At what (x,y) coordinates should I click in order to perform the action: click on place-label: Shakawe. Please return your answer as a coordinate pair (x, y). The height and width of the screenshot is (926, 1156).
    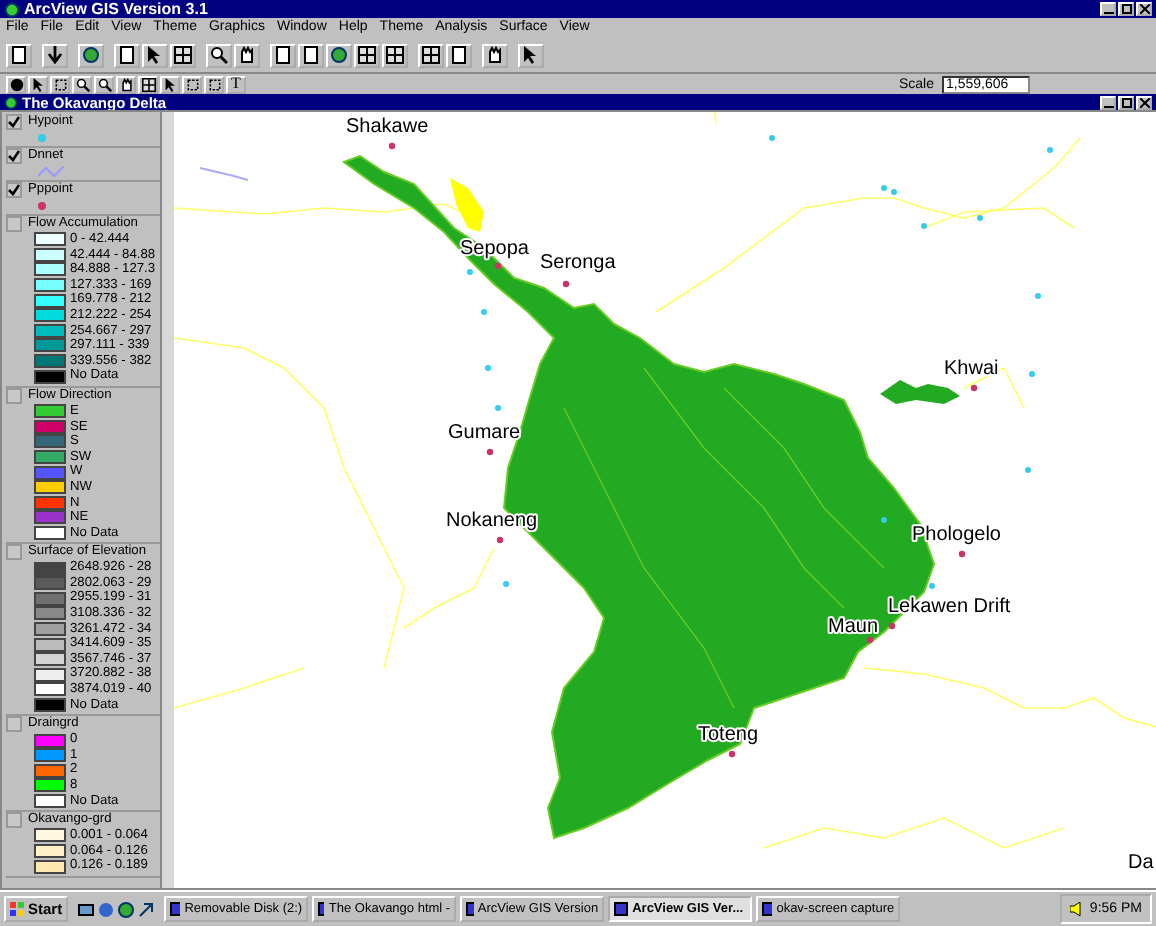
    Looking at the image, I should click on (387, 127).